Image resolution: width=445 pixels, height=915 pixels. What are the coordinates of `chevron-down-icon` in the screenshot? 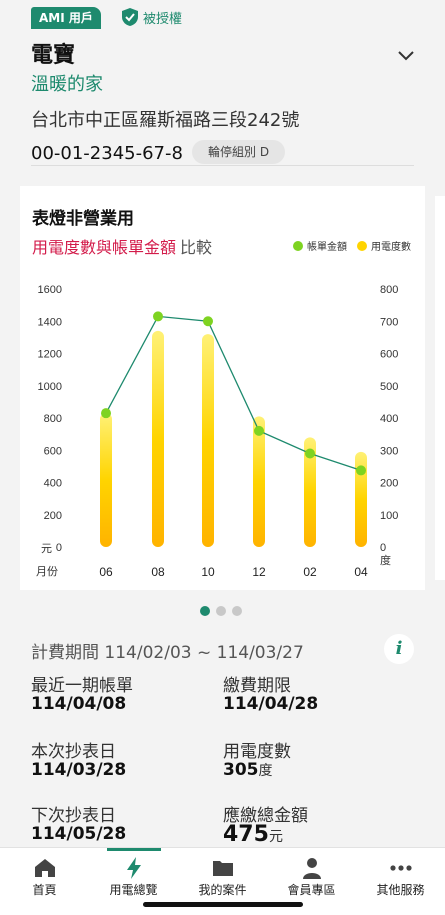 It's located at (406, 55).